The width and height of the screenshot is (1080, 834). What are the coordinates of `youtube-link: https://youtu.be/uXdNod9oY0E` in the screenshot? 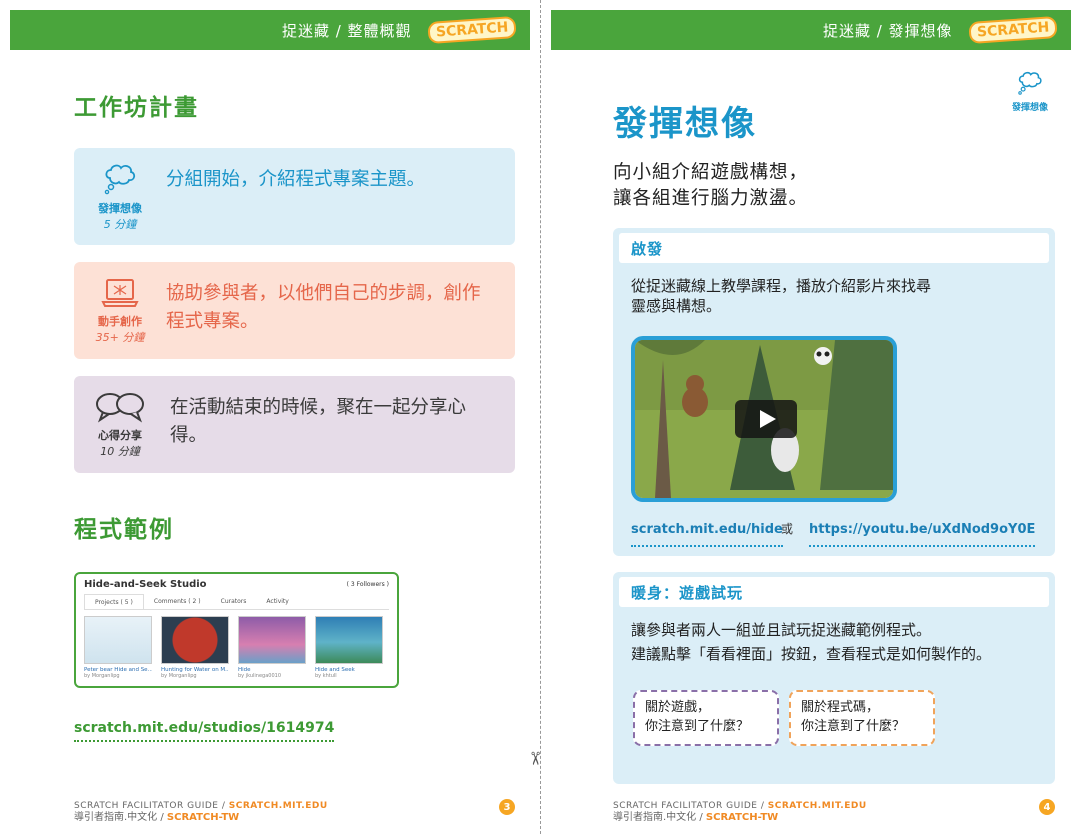 It's located at (922, 534).